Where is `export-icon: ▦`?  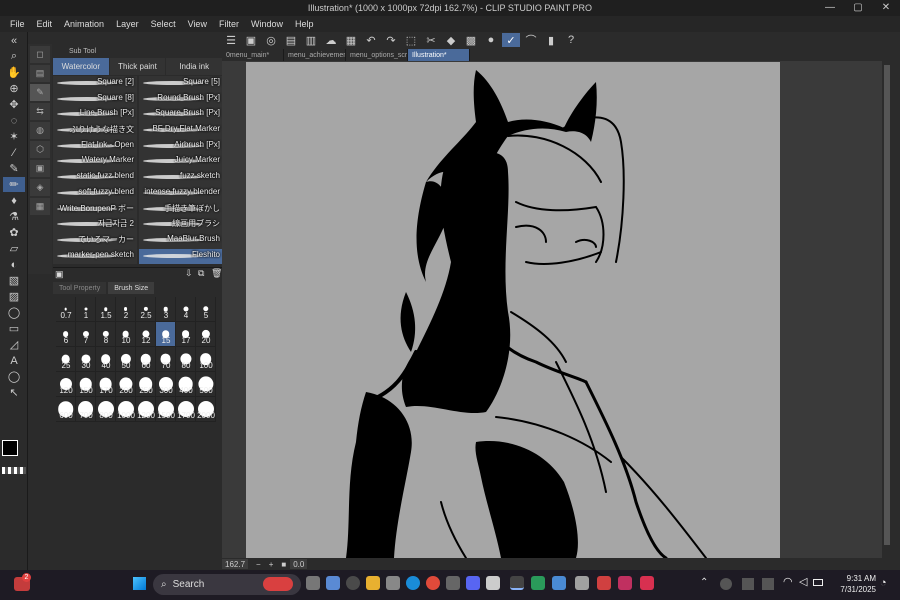 export-icon: ▦ is located at coordinates (351, 40).